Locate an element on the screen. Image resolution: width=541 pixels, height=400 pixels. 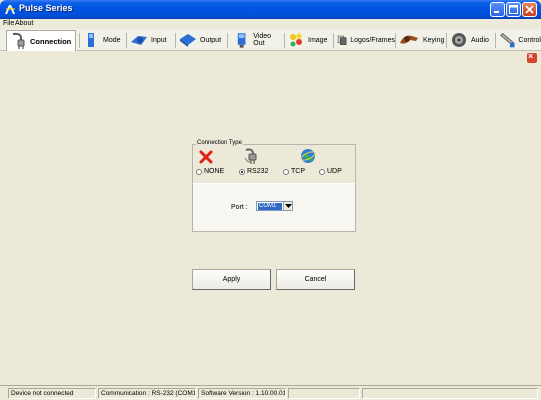
tab-logos-frames-label: Logos/Frames is located at coordinates (372, 40).